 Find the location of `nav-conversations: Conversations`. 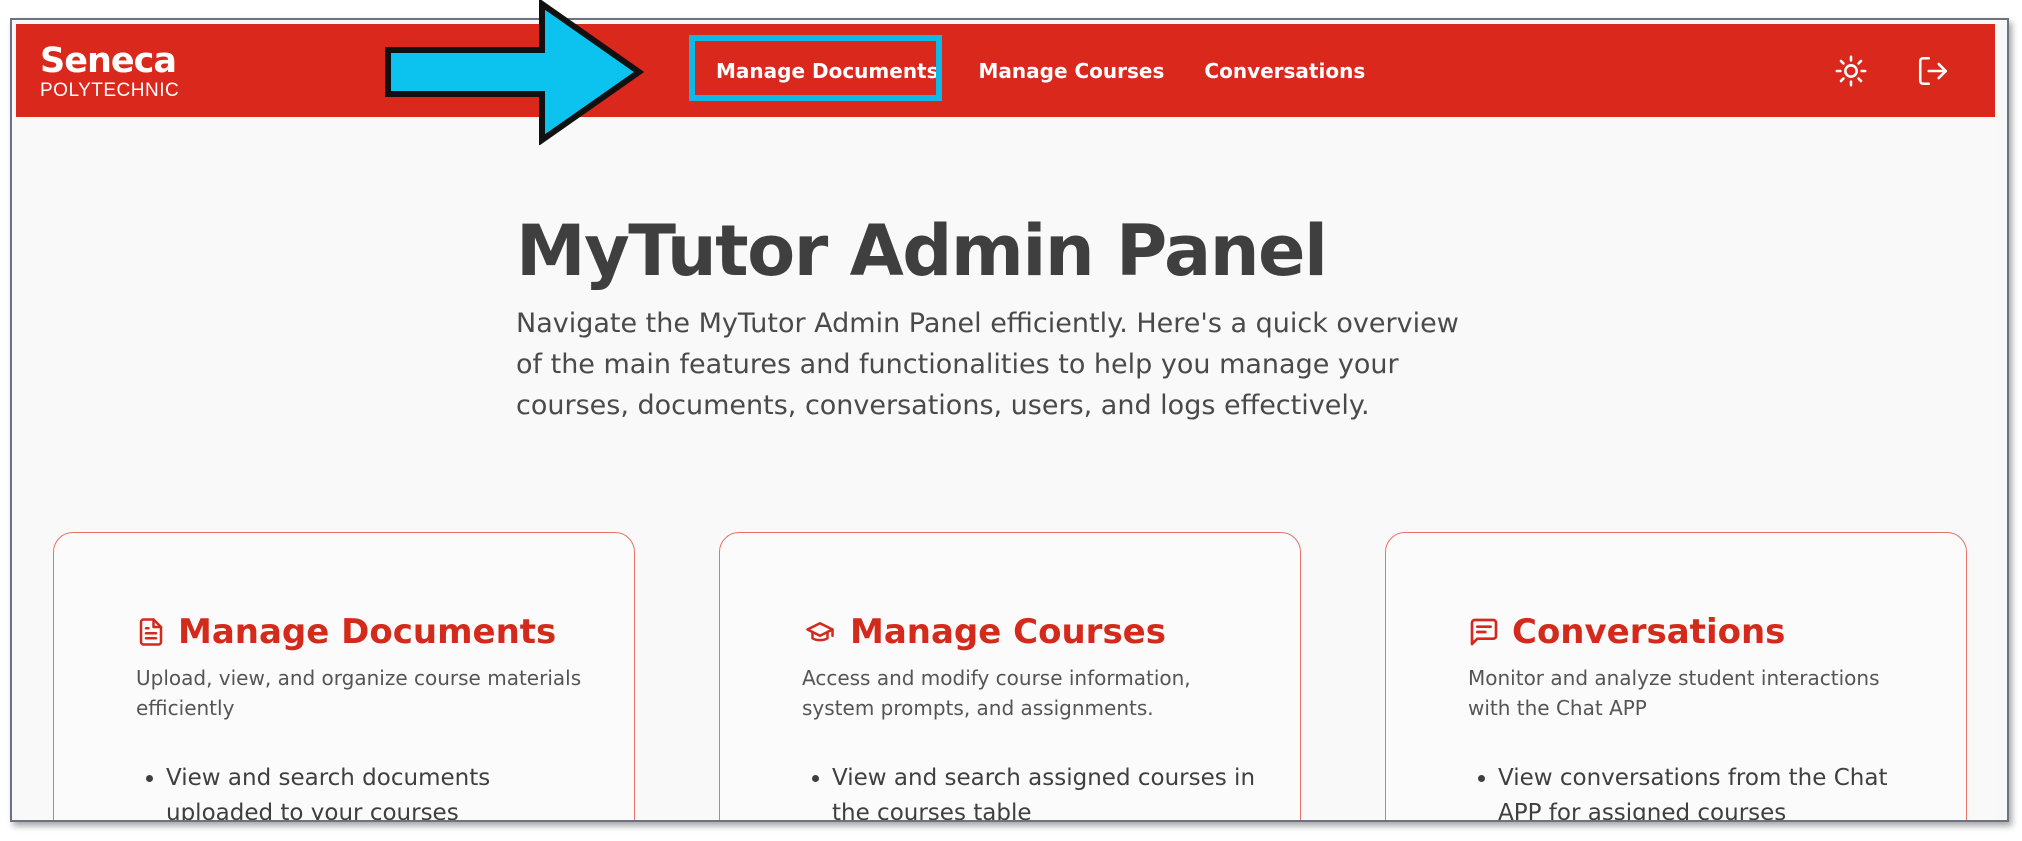

nav-conversations: Conversations is located at coordinates (1284, 70).